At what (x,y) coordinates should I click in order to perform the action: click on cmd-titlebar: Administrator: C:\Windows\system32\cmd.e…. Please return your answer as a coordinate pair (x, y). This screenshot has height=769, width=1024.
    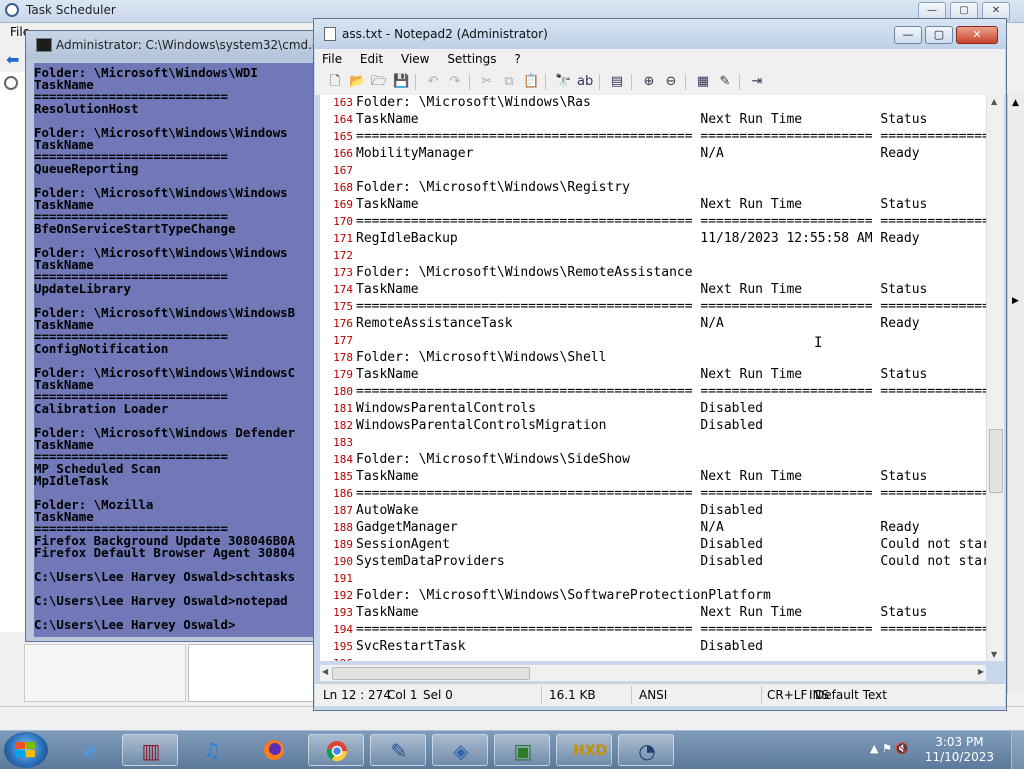
    Looking at the image, I should click on (179, 45).